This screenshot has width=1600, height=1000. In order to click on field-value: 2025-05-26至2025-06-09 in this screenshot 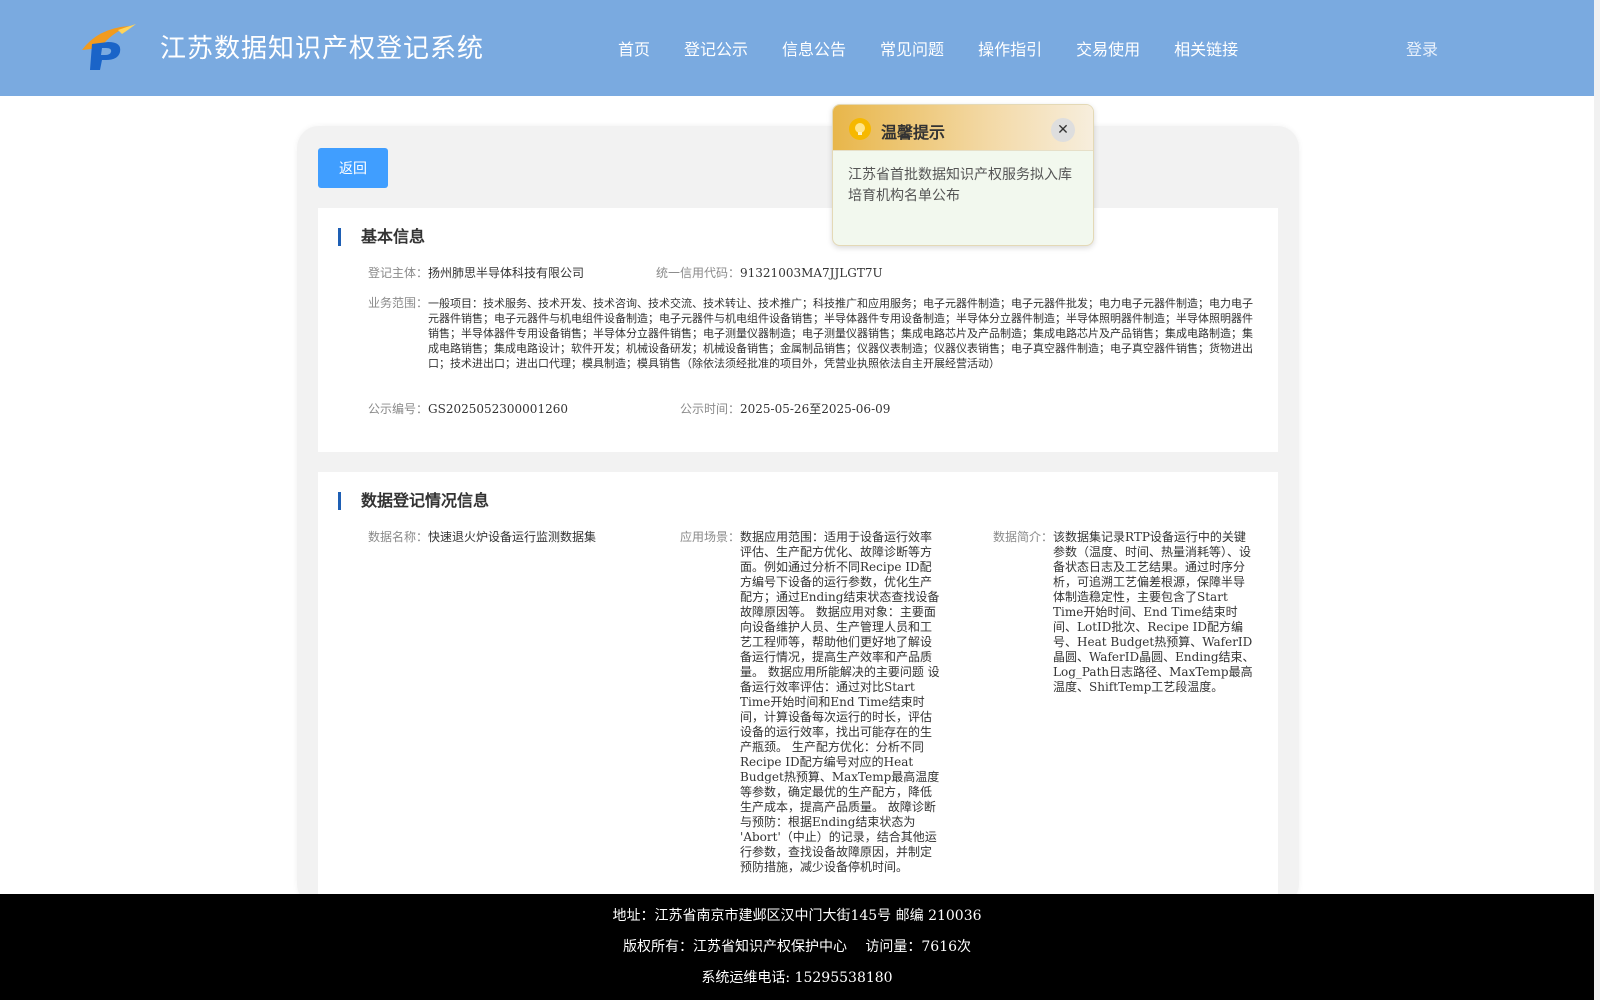, I will do `click(815, 409)`.